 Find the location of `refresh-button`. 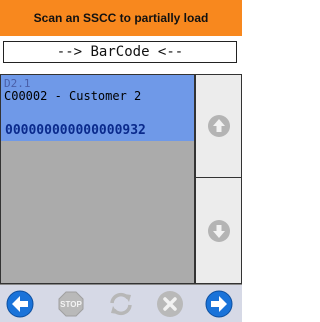

refresh-button is located at coordinates (121, 304).